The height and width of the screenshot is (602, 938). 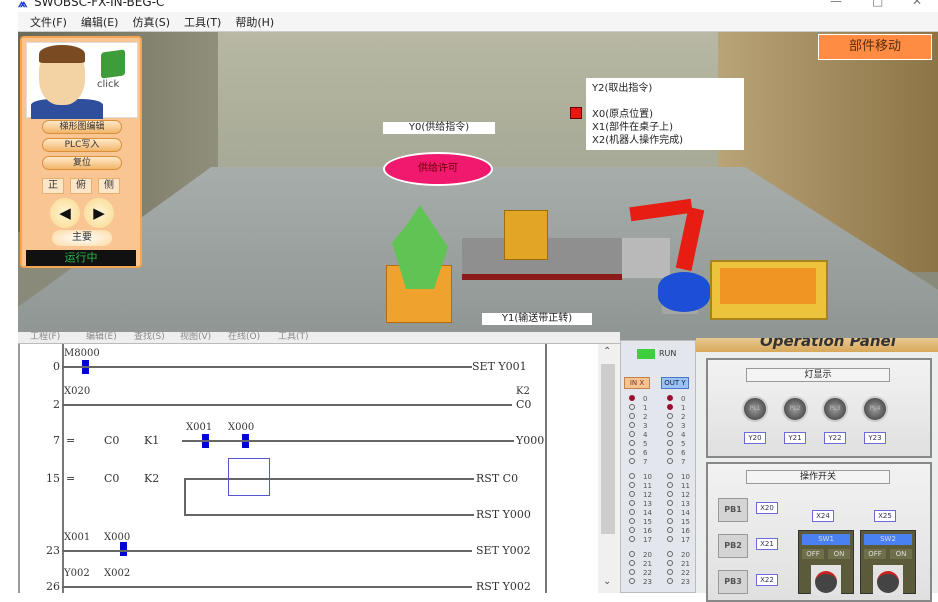 What do you see at coordinates (685, 495) in the screenshot?
I see `output-number: 12` at bounding box center [685, 495].